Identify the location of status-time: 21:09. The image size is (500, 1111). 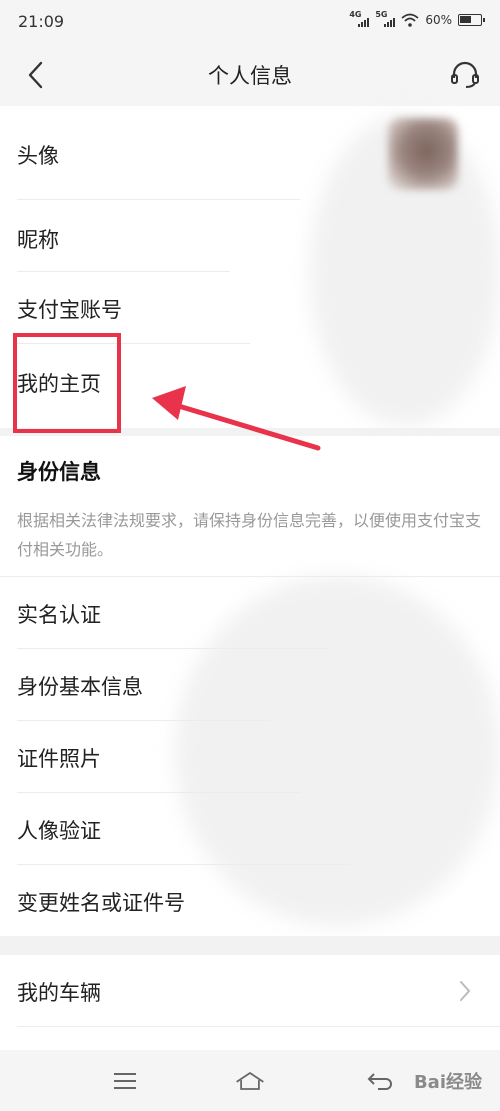
(41, 21).